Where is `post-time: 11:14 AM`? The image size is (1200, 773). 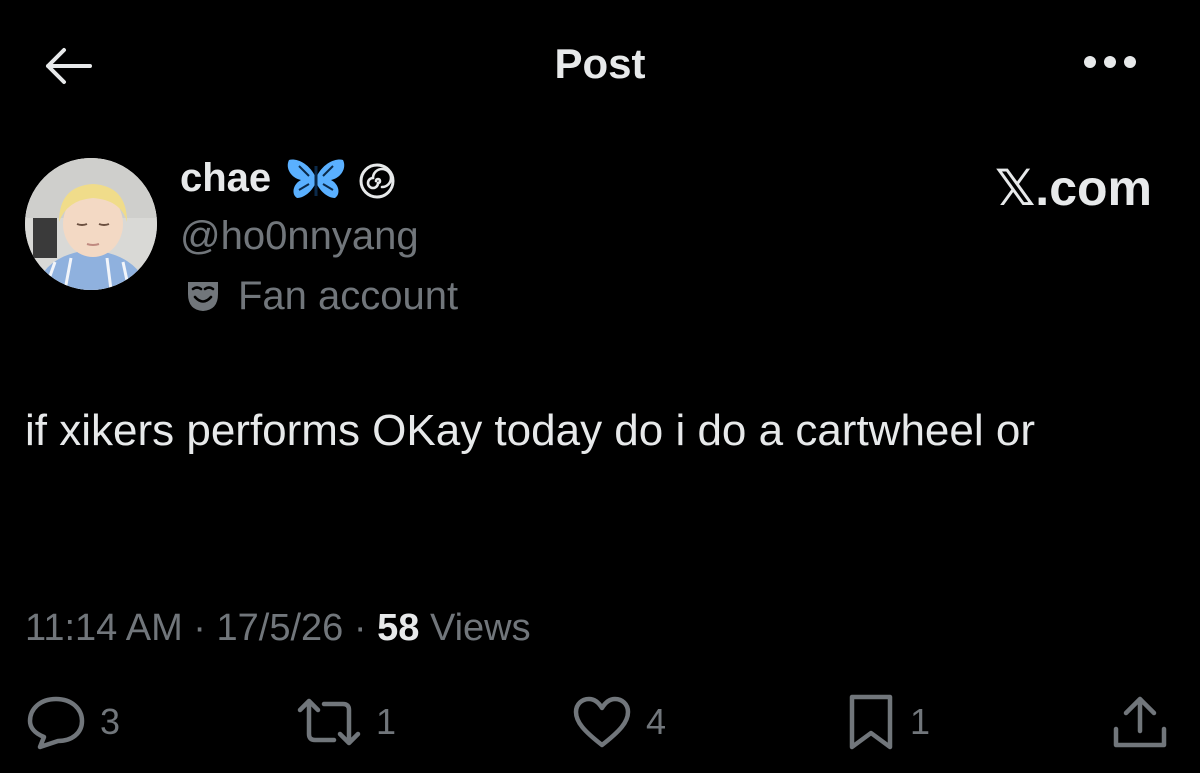
post-time: 11:14 AM is located at coordinates (104, 628).